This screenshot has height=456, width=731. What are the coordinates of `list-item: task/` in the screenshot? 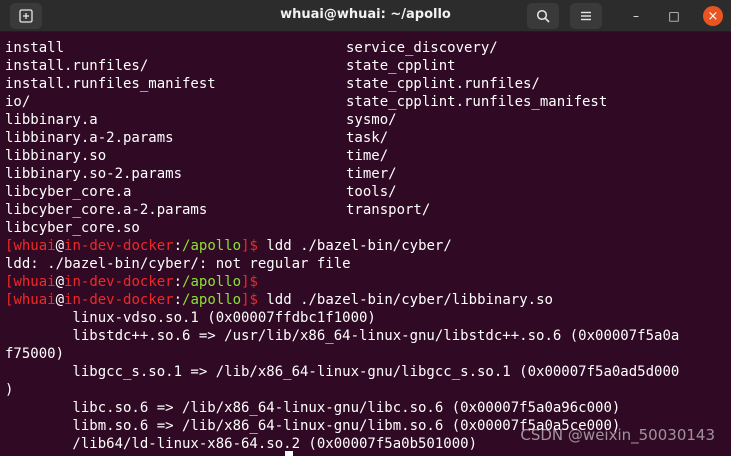 It's located at (367, 138).